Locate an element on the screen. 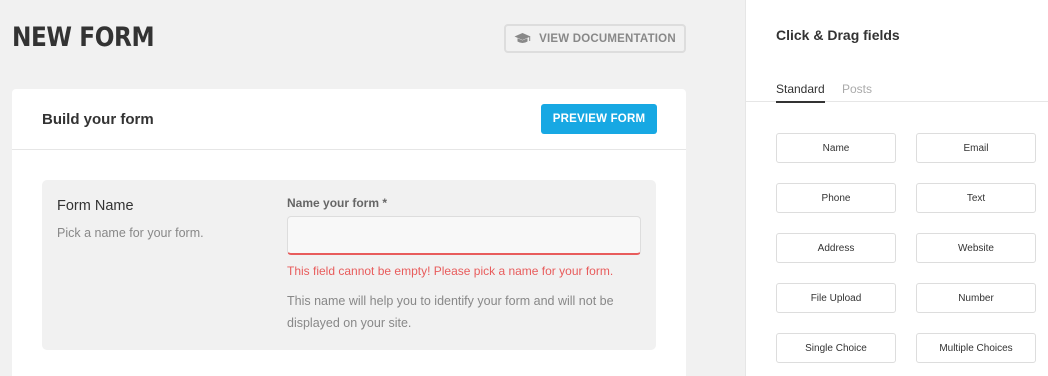 The image size is (1048, 376). graduation-cap-icon is located at coordinates (522, 38).